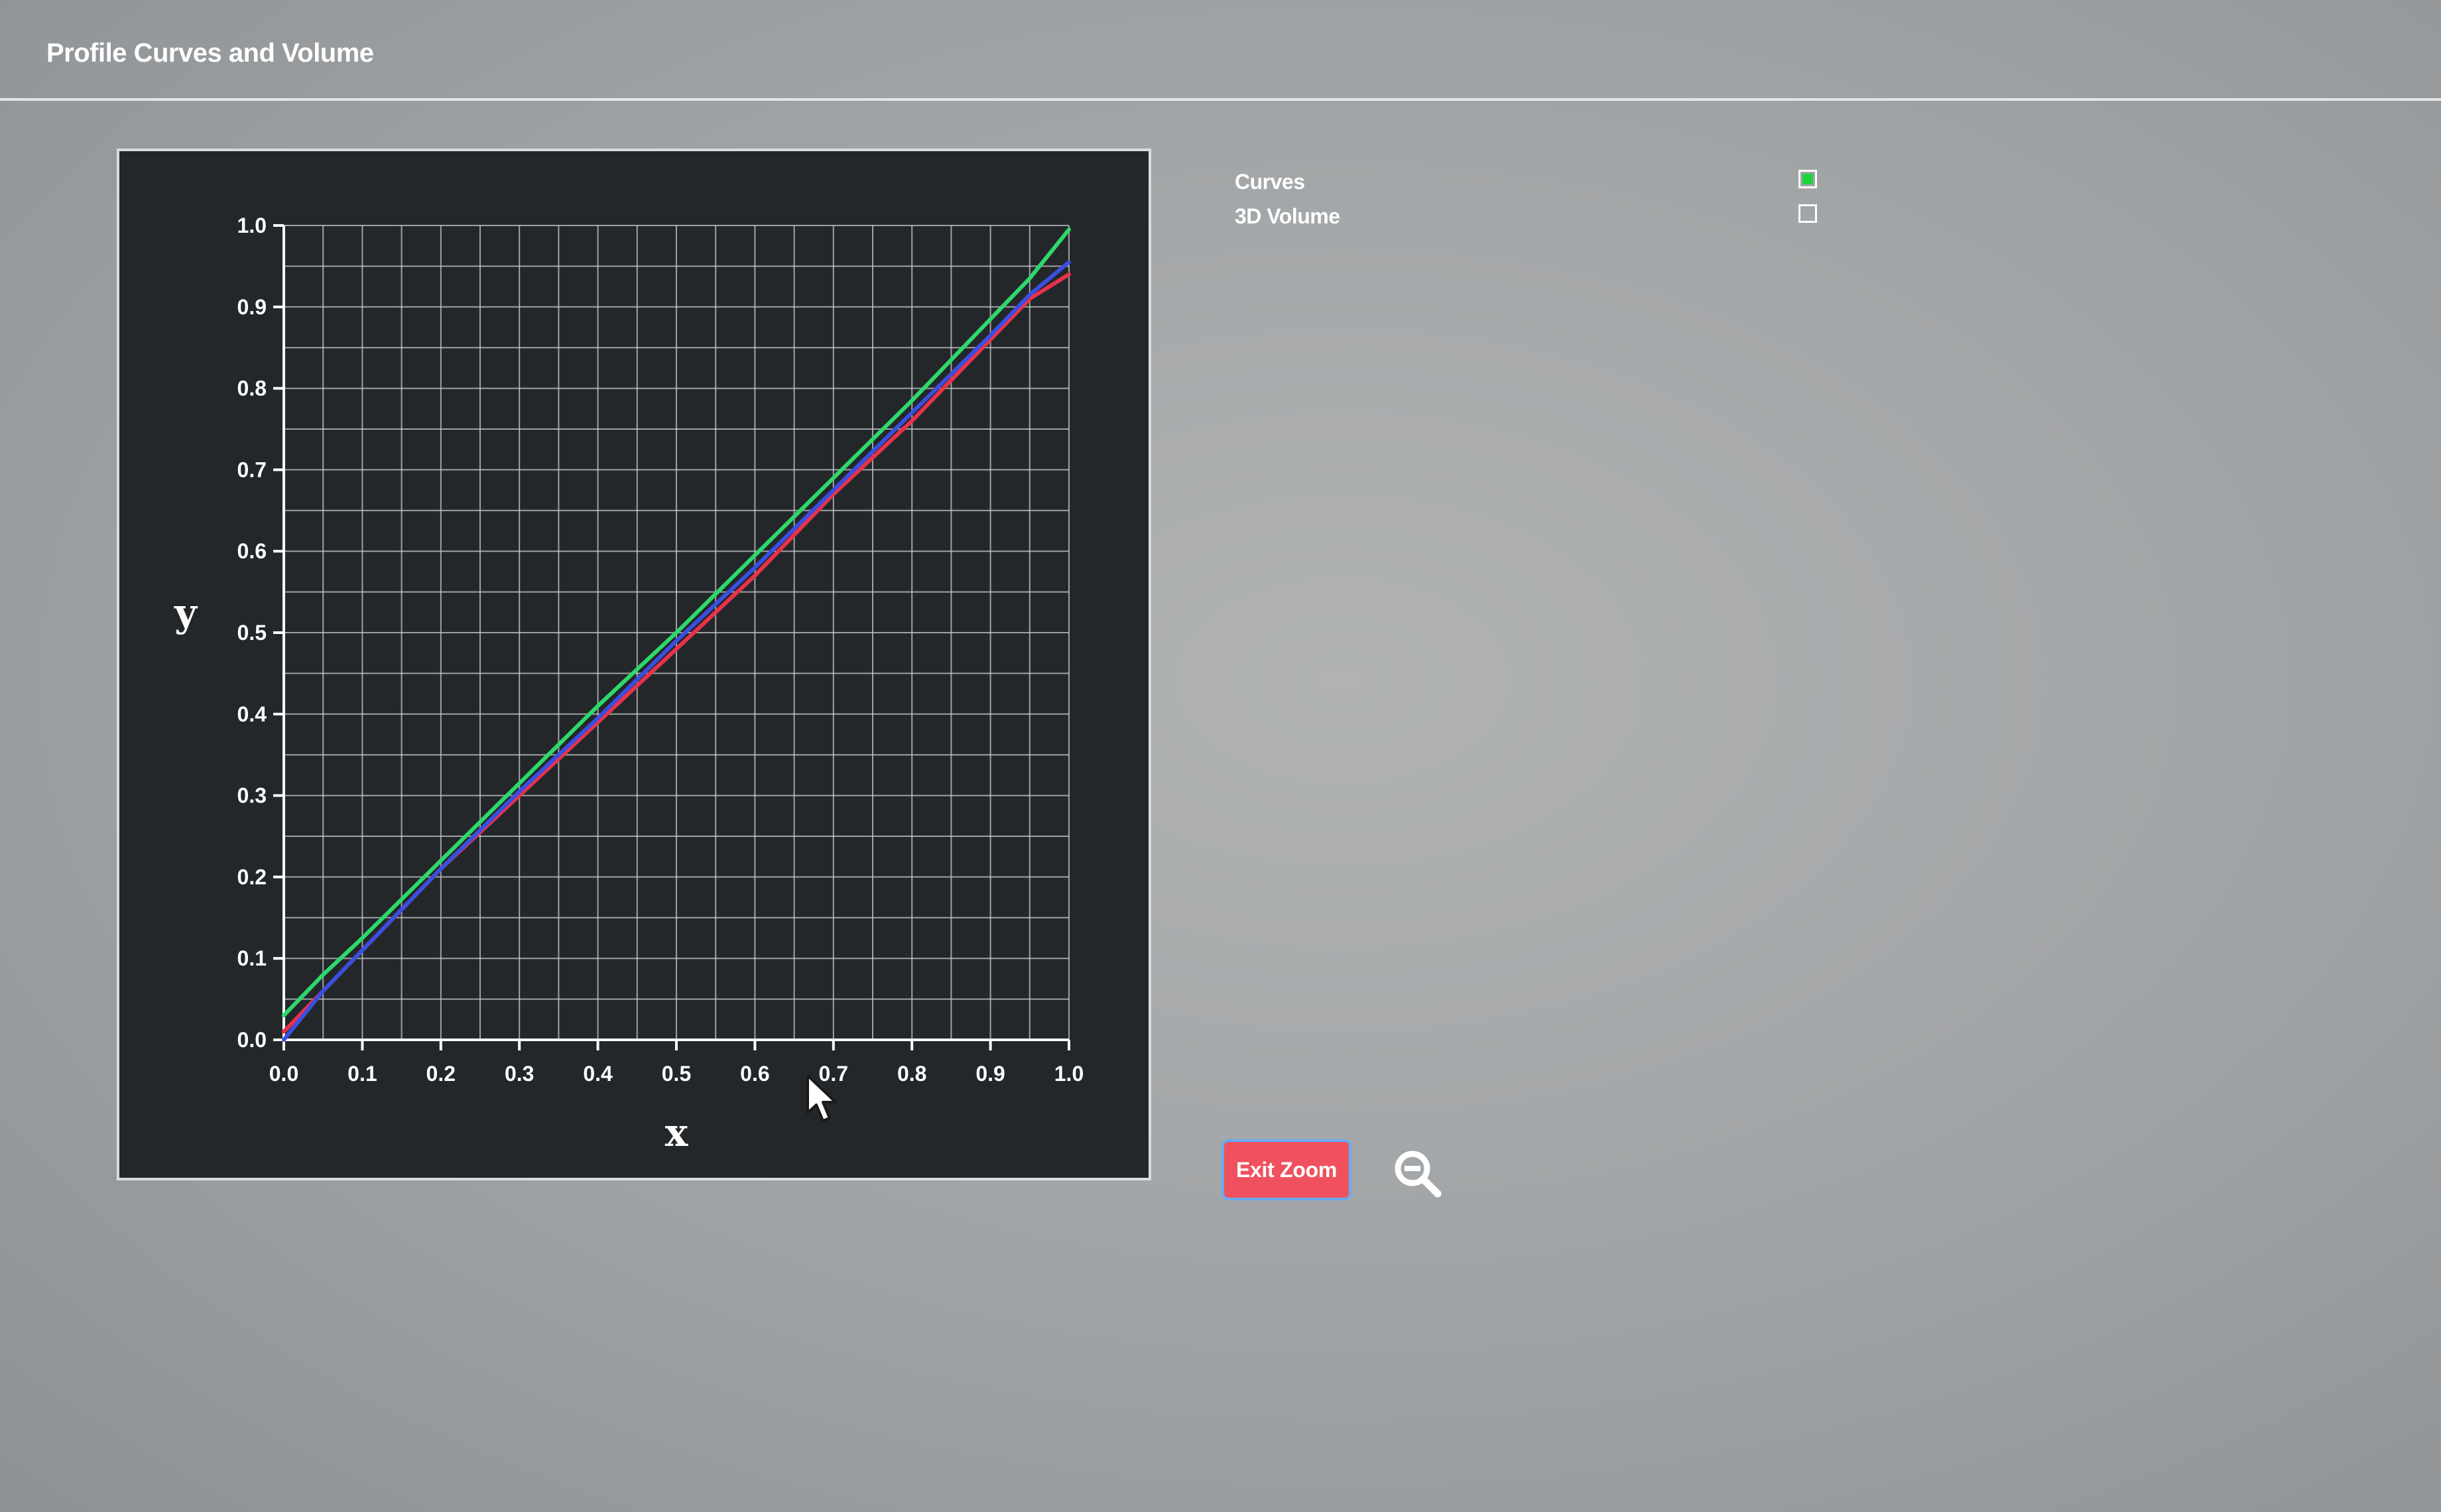 This screenshot has width=2441, height=1512. I want to click on y-tick-label: 0.7, so click(252, 469).